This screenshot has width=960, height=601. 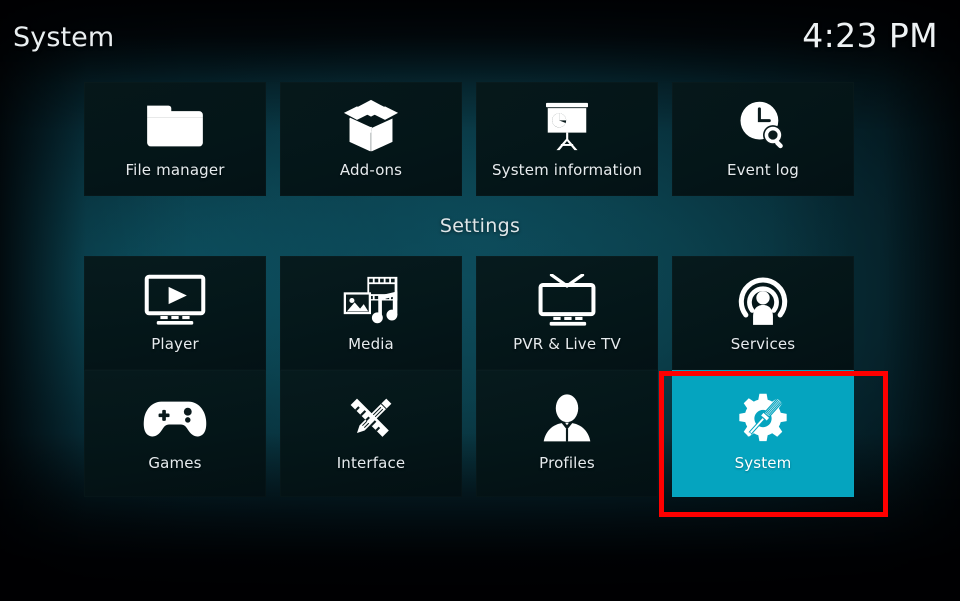 What do you see at coordinates (763, 126) in the screenshot?
I see `clock-search-icon` at bounding box center [763, 126].